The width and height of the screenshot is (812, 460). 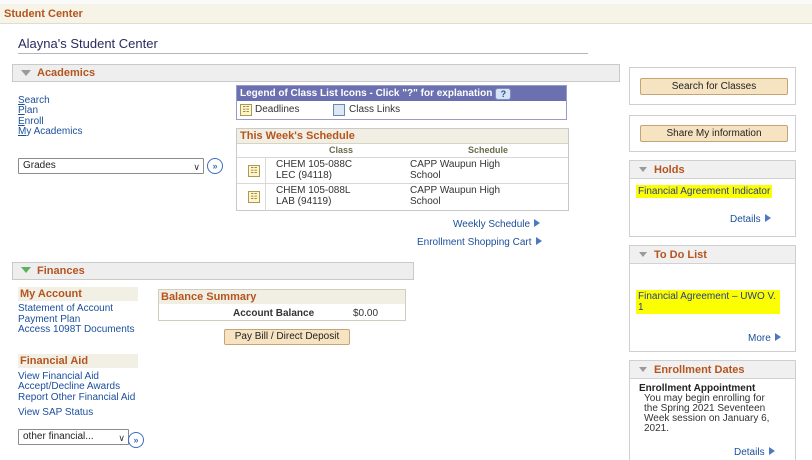 I want to click on holds-title: Holds, so click(x=669, y=170).